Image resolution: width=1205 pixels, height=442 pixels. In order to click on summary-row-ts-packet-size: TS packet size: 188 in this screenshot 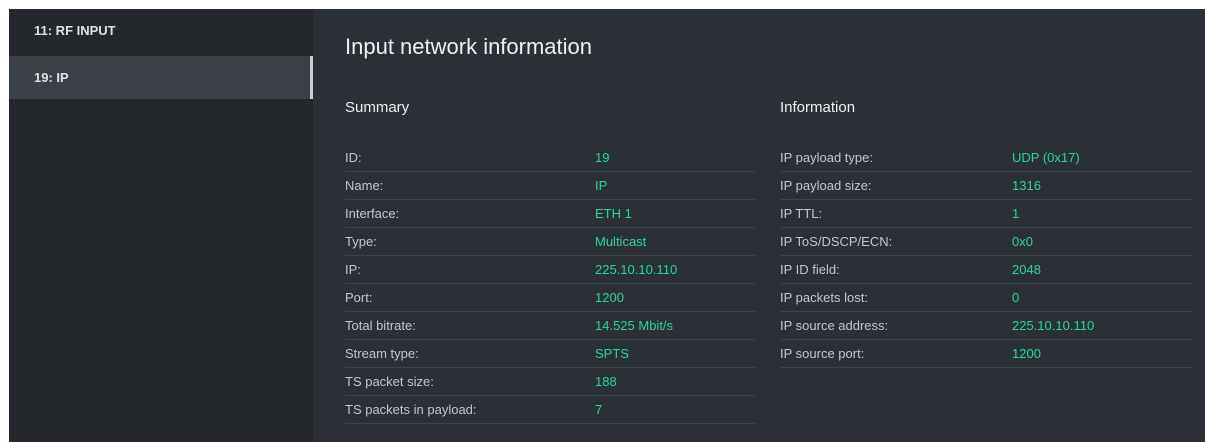, I will do `click(550, 382)`.